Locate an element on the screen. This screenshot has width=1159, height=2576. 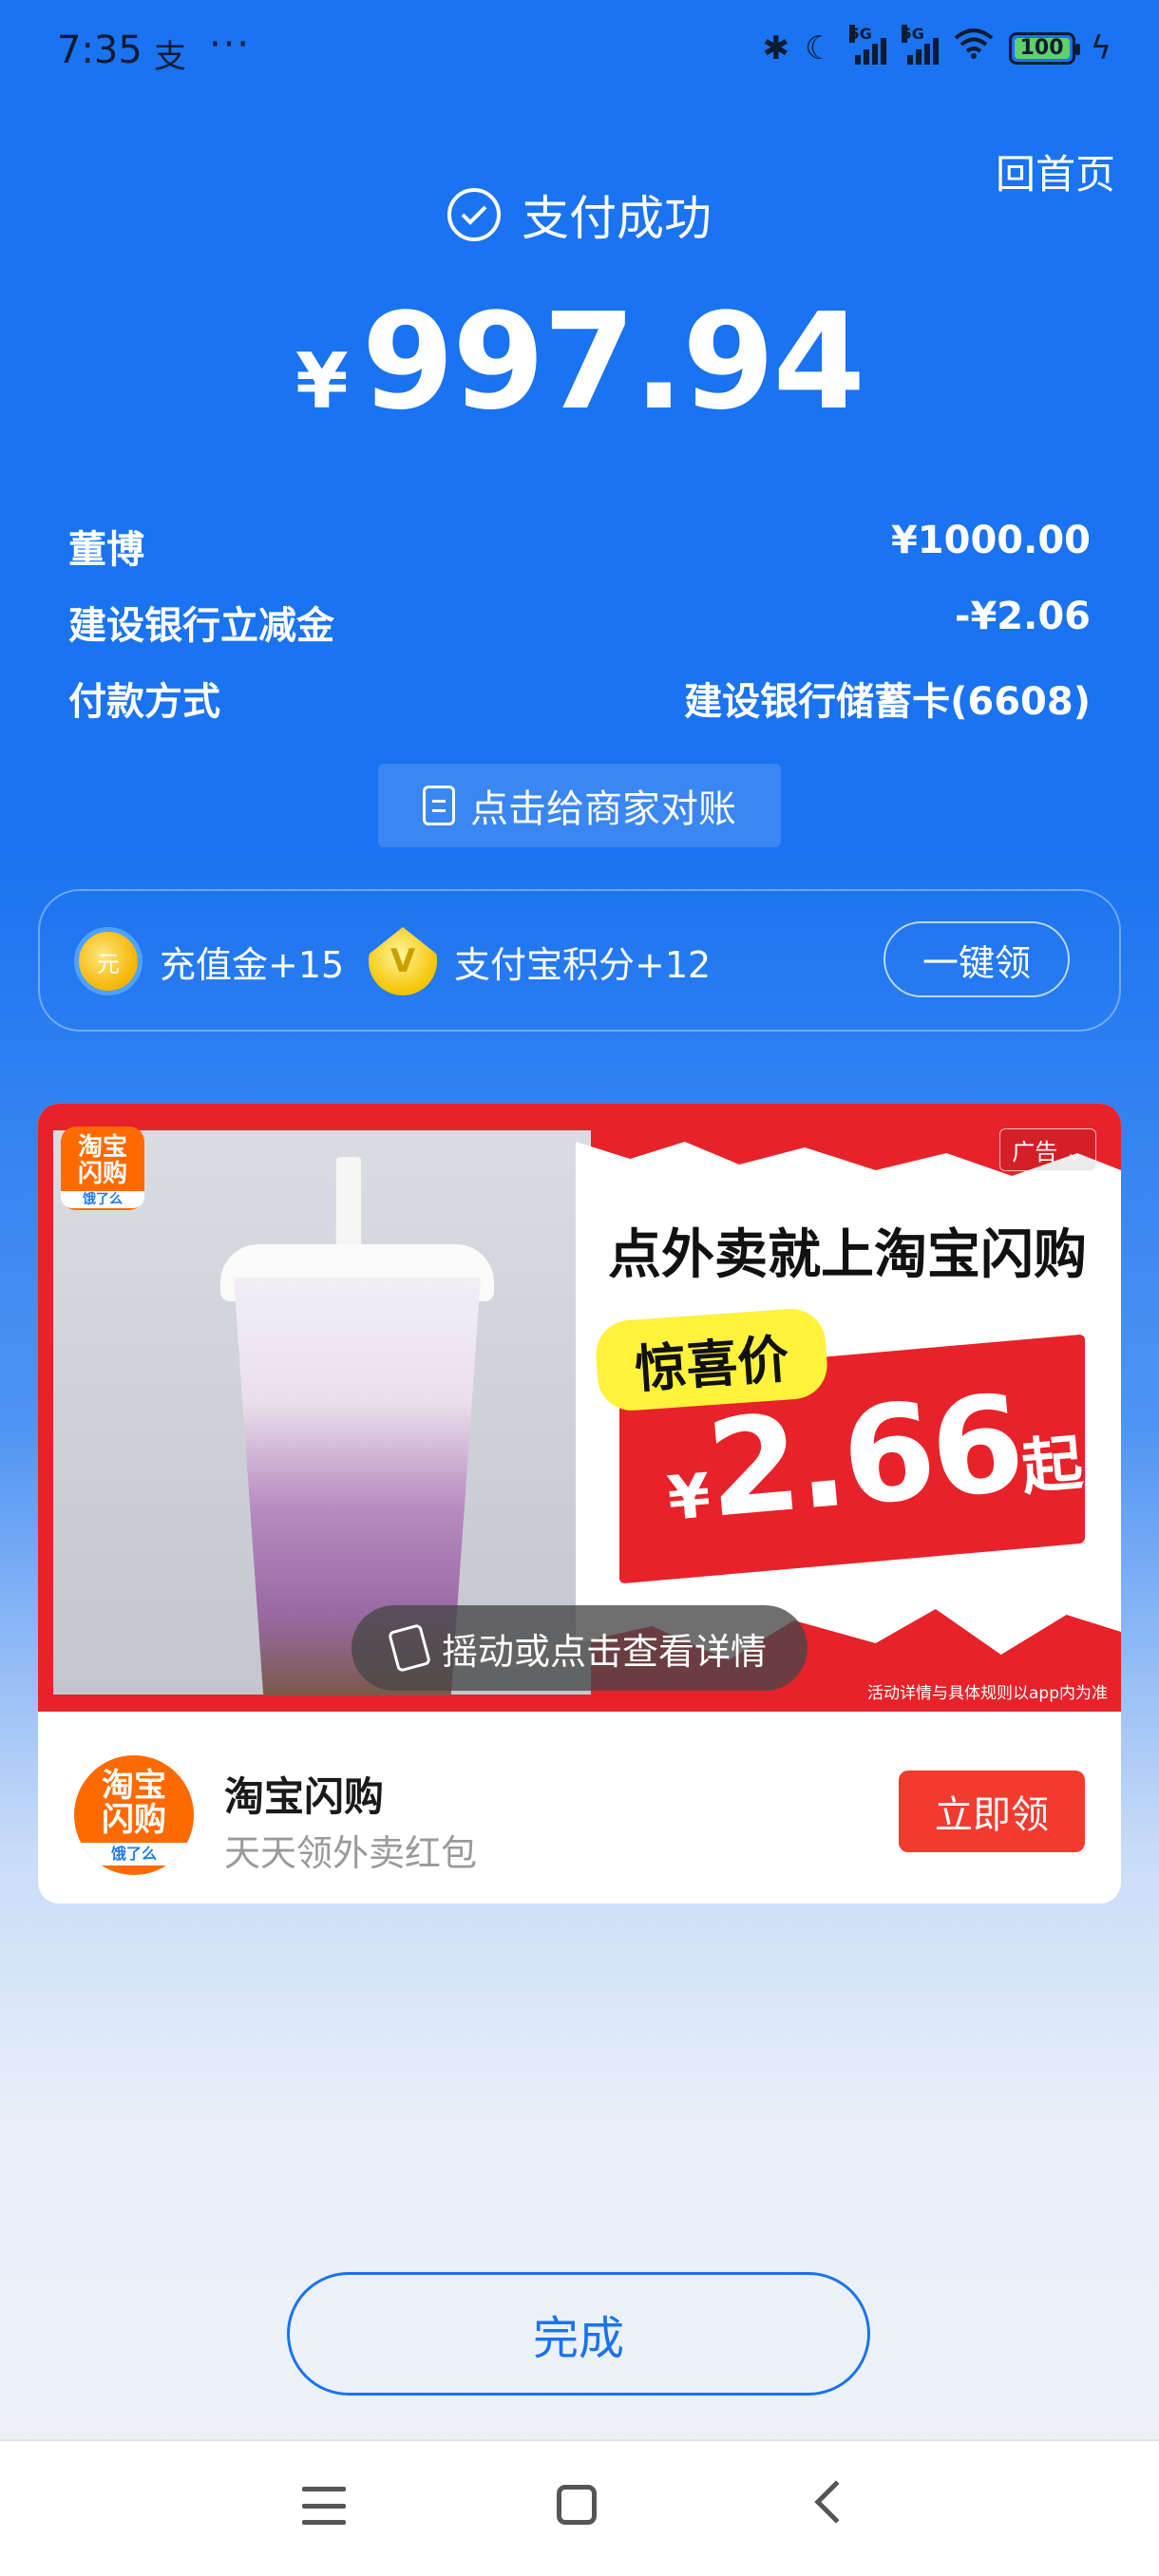
status-indicators: ✱ ☾ 5G 5G 100 ϟ is located at coordinates (937, 45).